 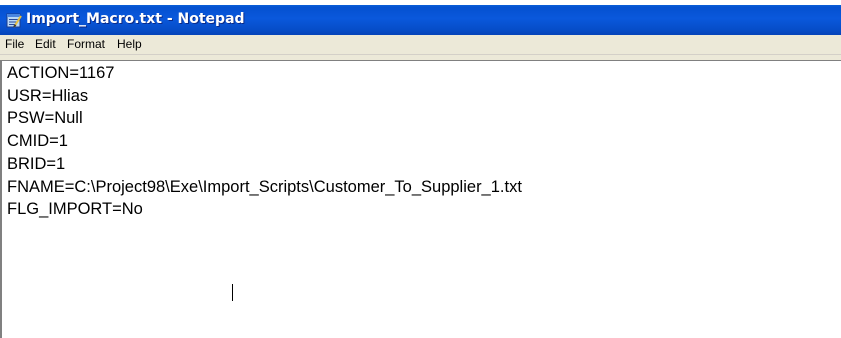 I want to click on text-line: CMID=1, so click(x=37, y=141).